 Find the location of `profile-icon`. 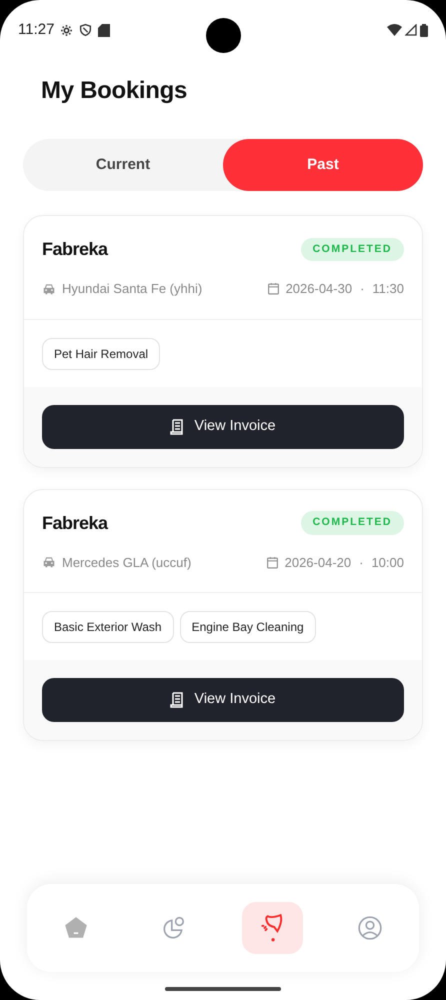

profile-icon is located at coordinates (370, 928).